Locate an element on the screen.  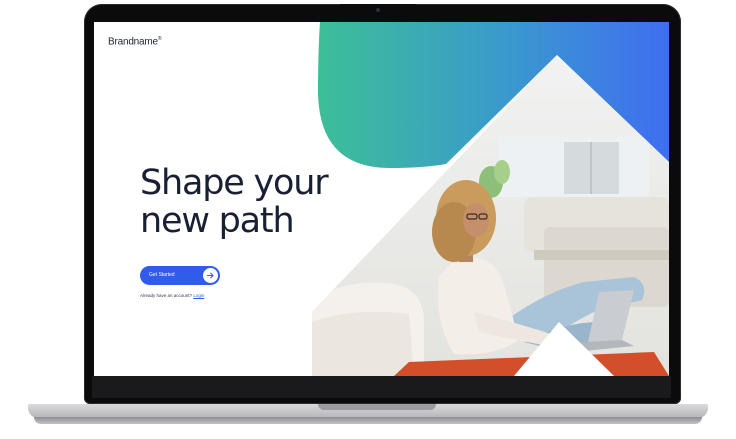
brand-name: Brandname is located at coordinates (133, 42).